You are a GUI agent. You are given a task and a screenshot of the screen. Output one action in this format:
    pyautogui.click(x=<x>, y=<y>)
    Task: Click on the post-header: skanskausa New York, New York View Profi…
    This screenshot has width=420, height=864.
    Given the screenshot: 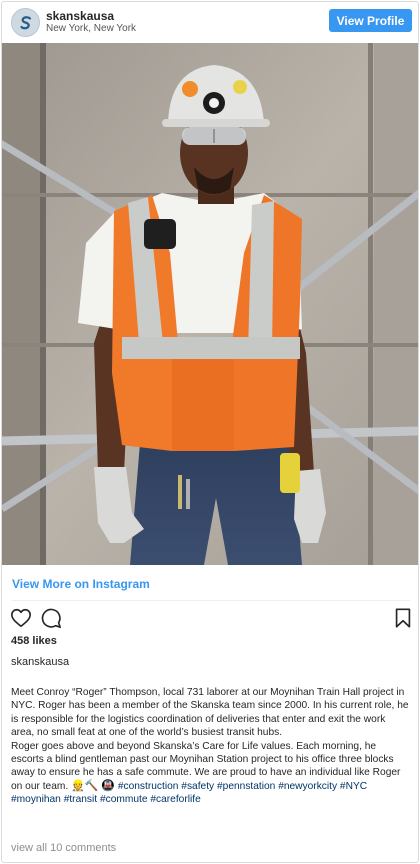 What is the action you would take?
    pyautogui.click(x=210, y=22)
    